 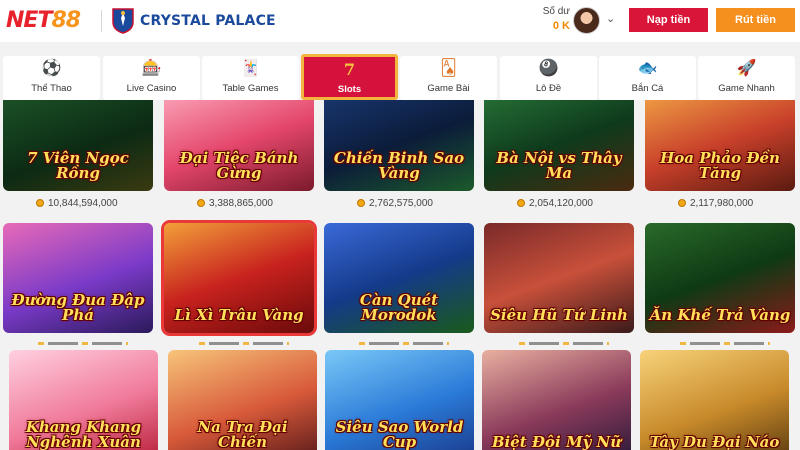 I want to click on tab-label: Game Bài, so click(x=448, y=88).